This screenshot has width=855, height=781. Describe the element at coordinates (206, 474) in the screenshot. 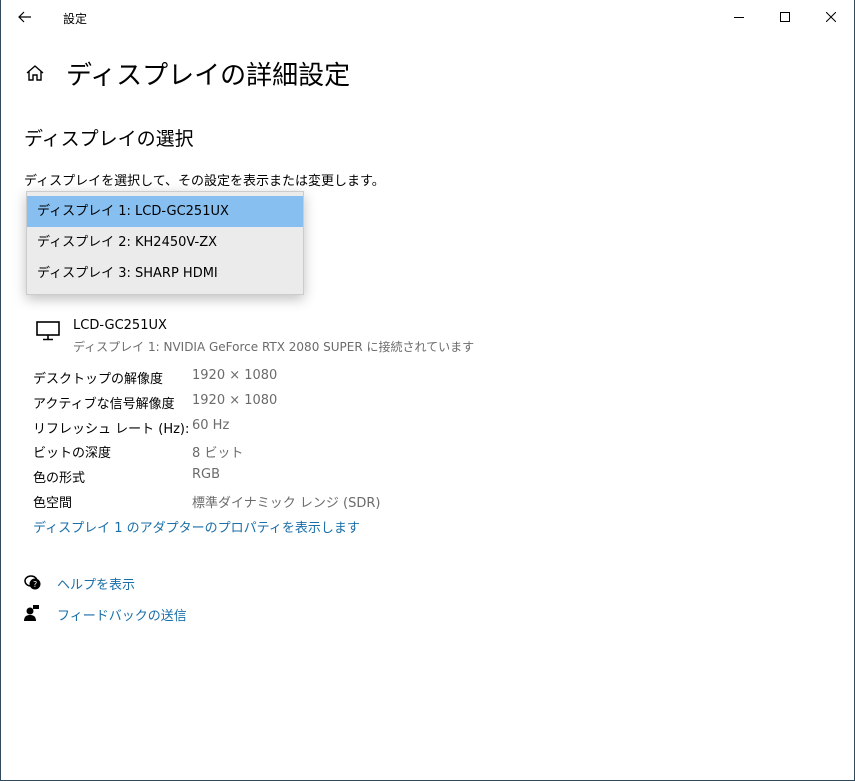

I see `info-value: RGB` at that location.